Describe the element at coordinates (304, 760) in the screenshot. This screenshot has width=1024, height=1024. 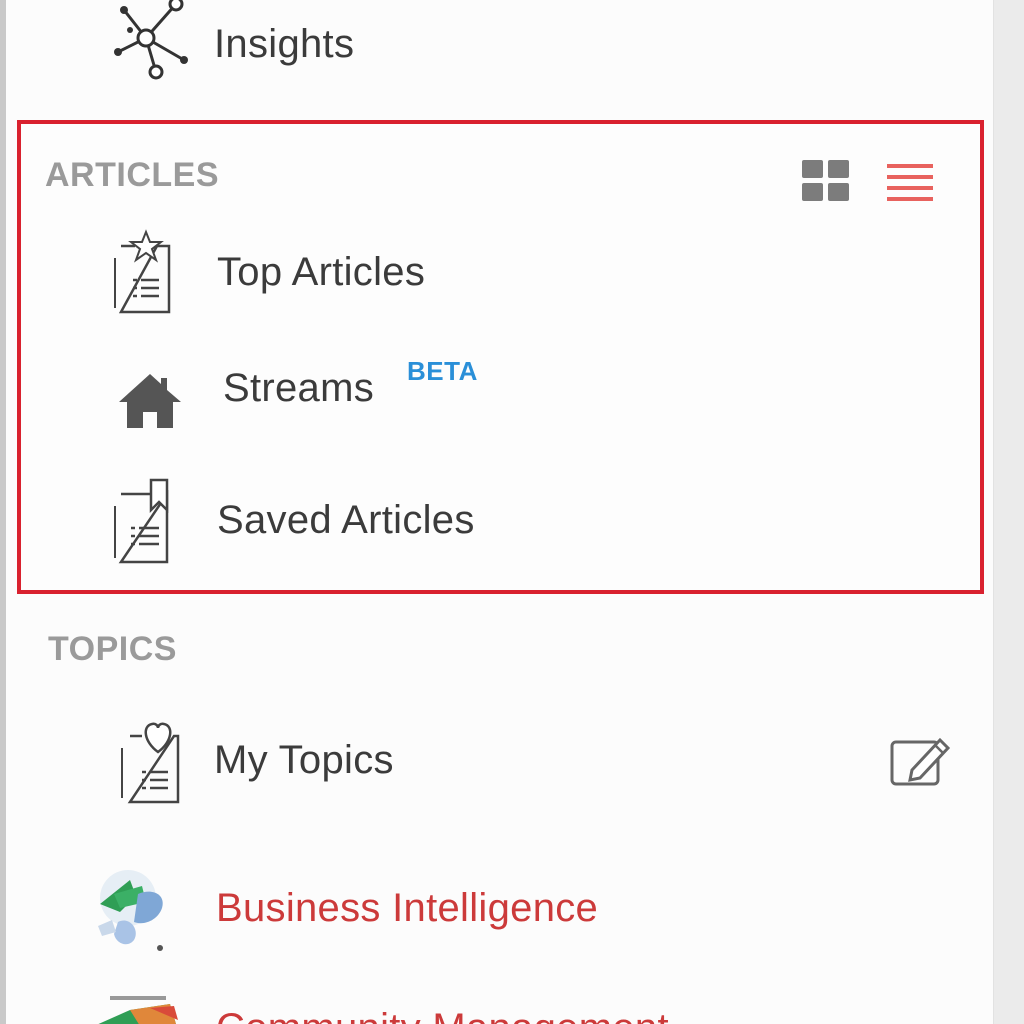
I see `sidebar-item-label: My Topics` at that location.